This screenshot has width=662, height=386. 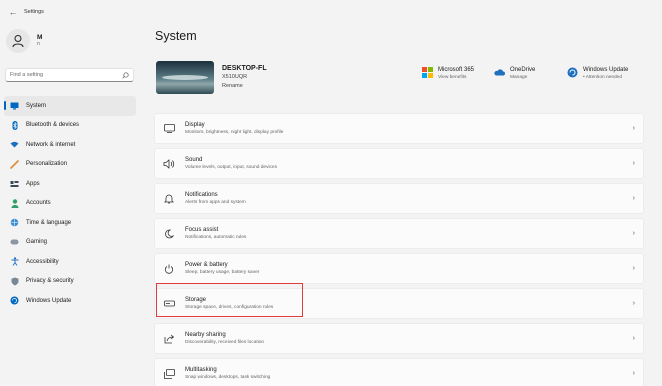 I want to click on sidebar-item-time-language: Time & language, so click(x=70, y=223).